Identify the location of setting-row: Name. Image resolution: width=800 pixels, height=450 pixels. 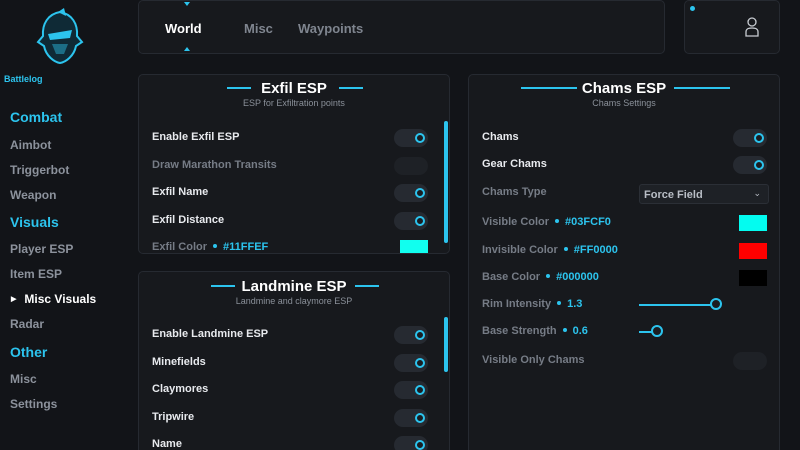
(294, 442).